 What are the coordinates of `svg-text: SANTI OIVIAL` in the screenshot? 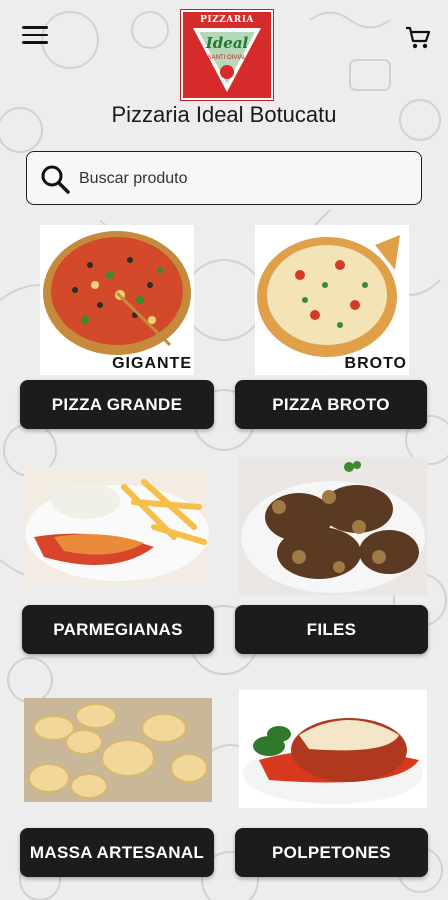 It's located at (227, 58).